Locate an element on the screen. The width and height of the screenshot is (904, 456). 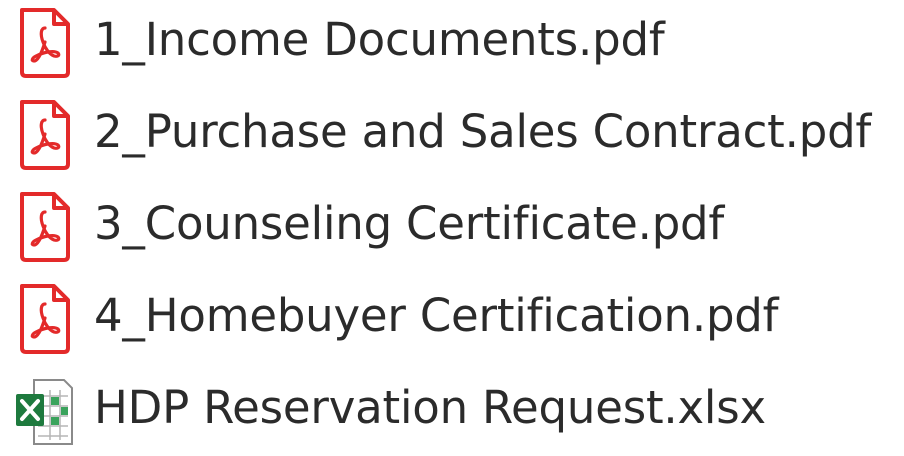
file-name: 2_Purchase and Sales Contract.pdf is located at coordinates (483, 131).